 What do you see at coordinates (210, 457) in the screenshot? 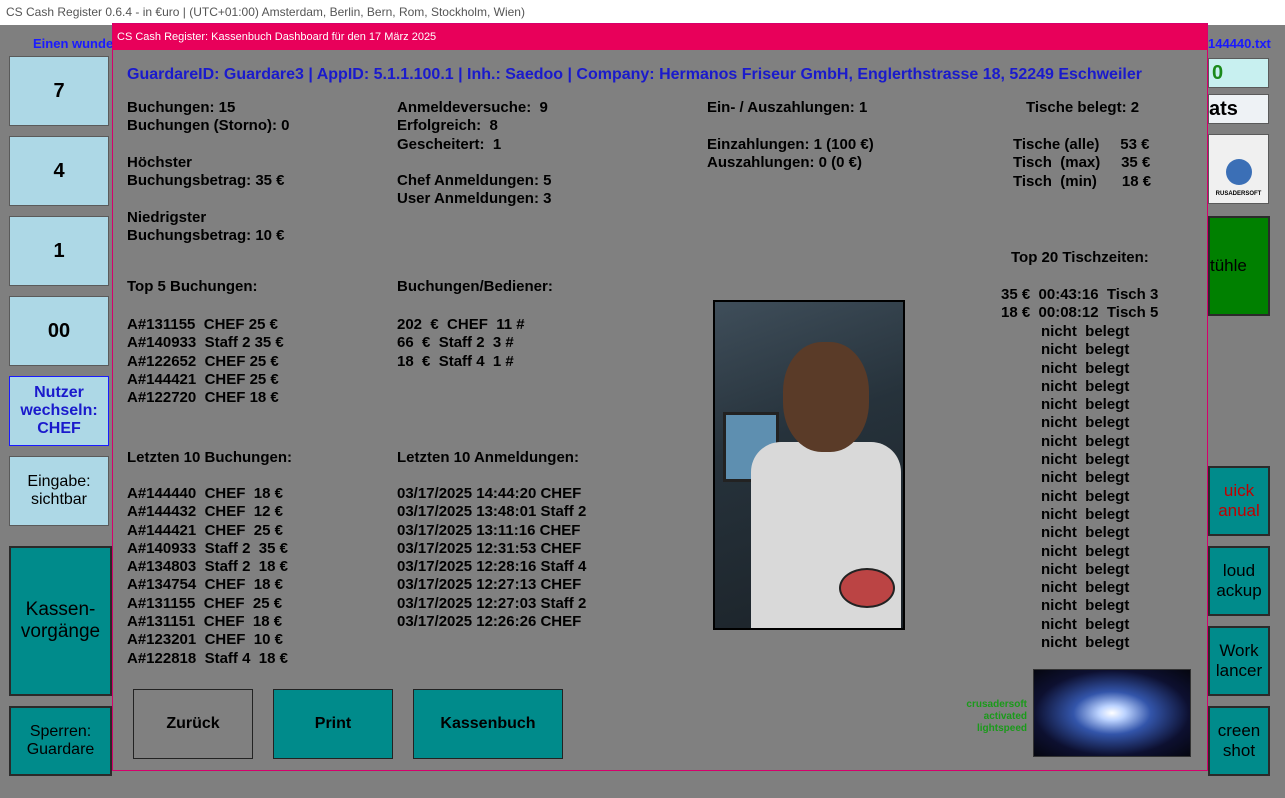
I see `last10-heading: Letzten 10 Buchungen:` at bounding box center [210, 457].